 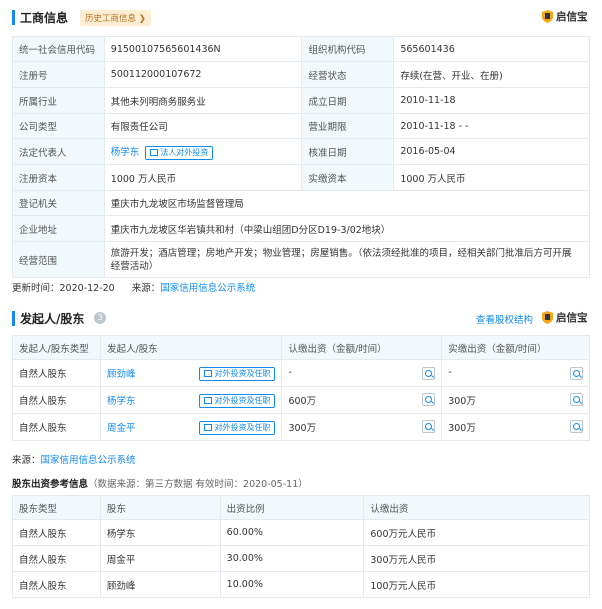 I want to click on subscribed-cell: 300万, so click(x=362, y=427).